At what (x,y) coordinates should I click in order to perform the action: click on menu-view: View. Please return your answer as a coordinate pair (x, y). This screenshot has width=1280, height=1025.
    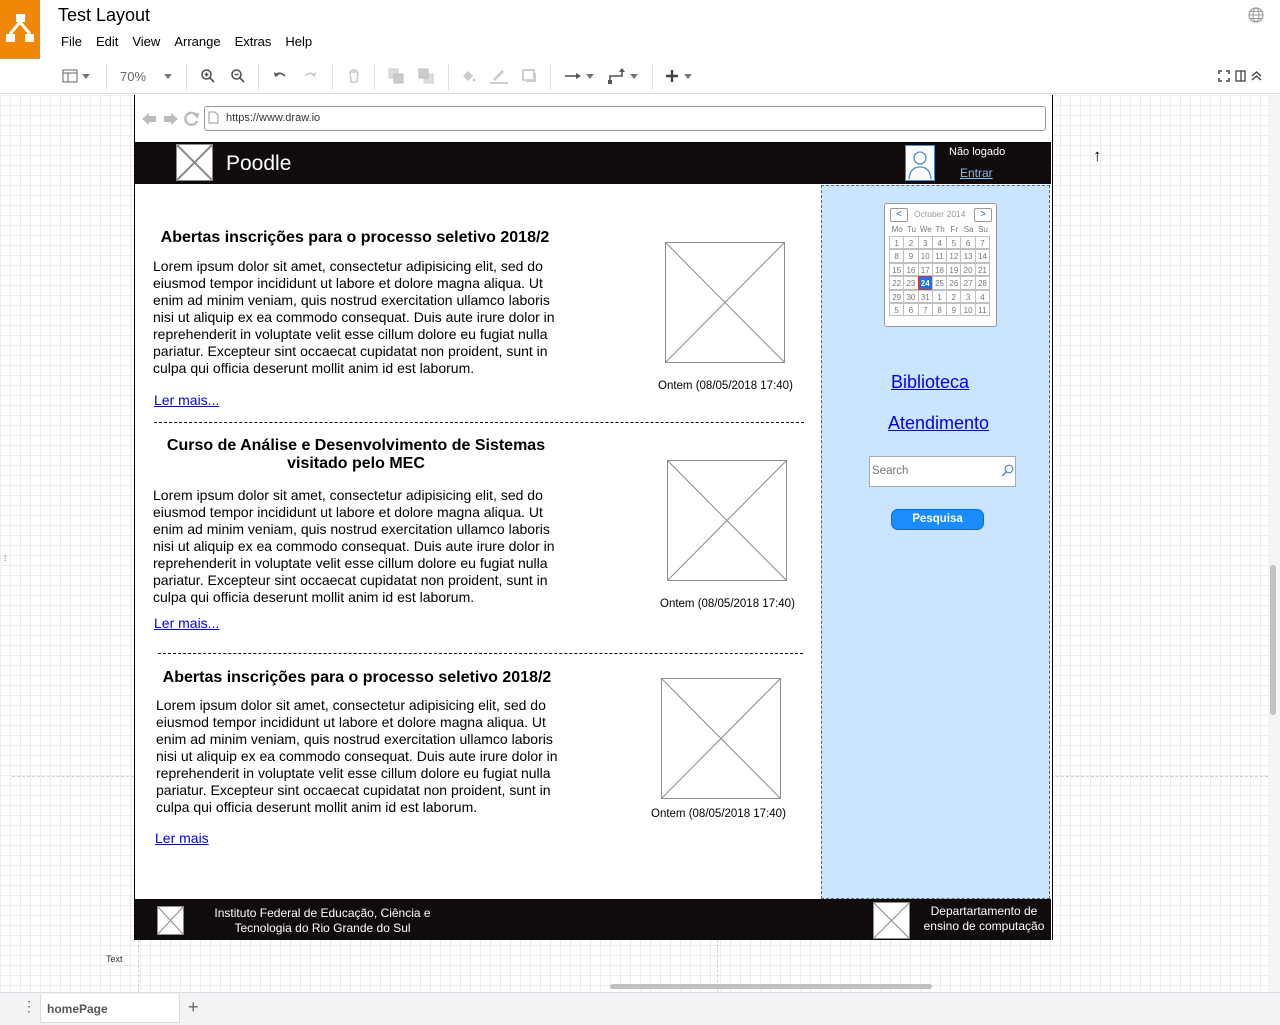
    Looking at the image, I should click on (146, 41).